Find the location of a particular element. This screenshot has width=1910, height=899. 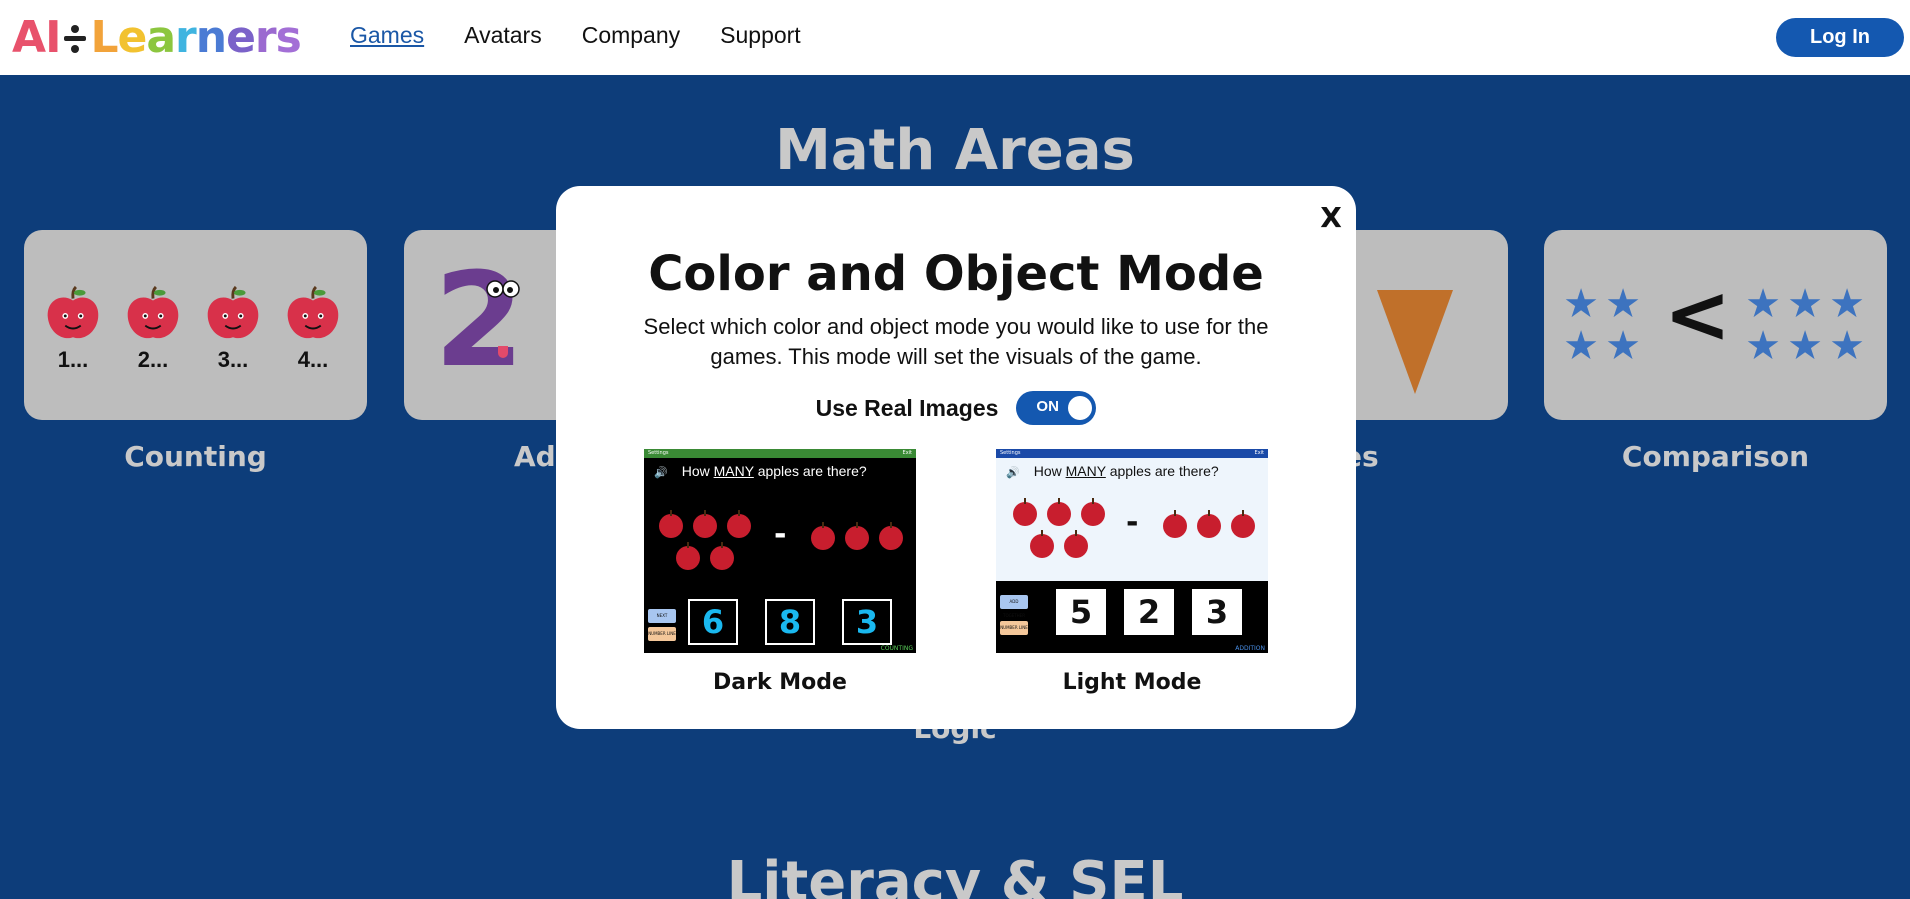

real-images-toggle: ON is located at coordinates (1056, 408).